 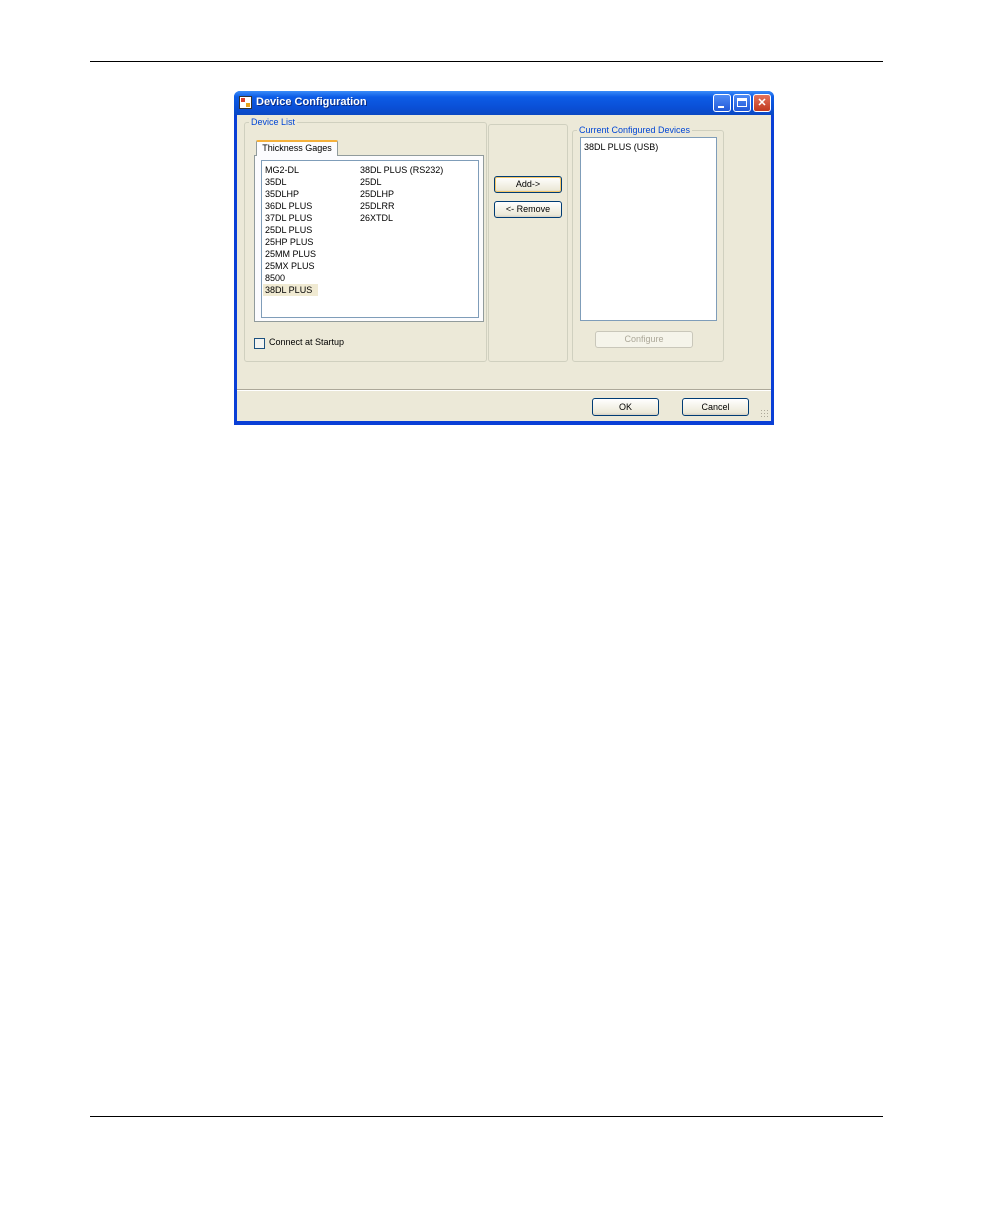 What do you see at coordinates (290, 278) in the screenshot?
I see `list-item: 8500` at bounding box center [290, 278].